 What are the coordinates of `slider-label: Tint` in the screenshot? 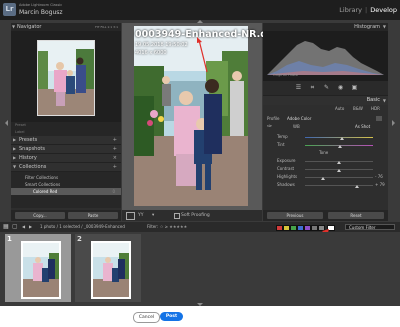 It's located at (281, 144).